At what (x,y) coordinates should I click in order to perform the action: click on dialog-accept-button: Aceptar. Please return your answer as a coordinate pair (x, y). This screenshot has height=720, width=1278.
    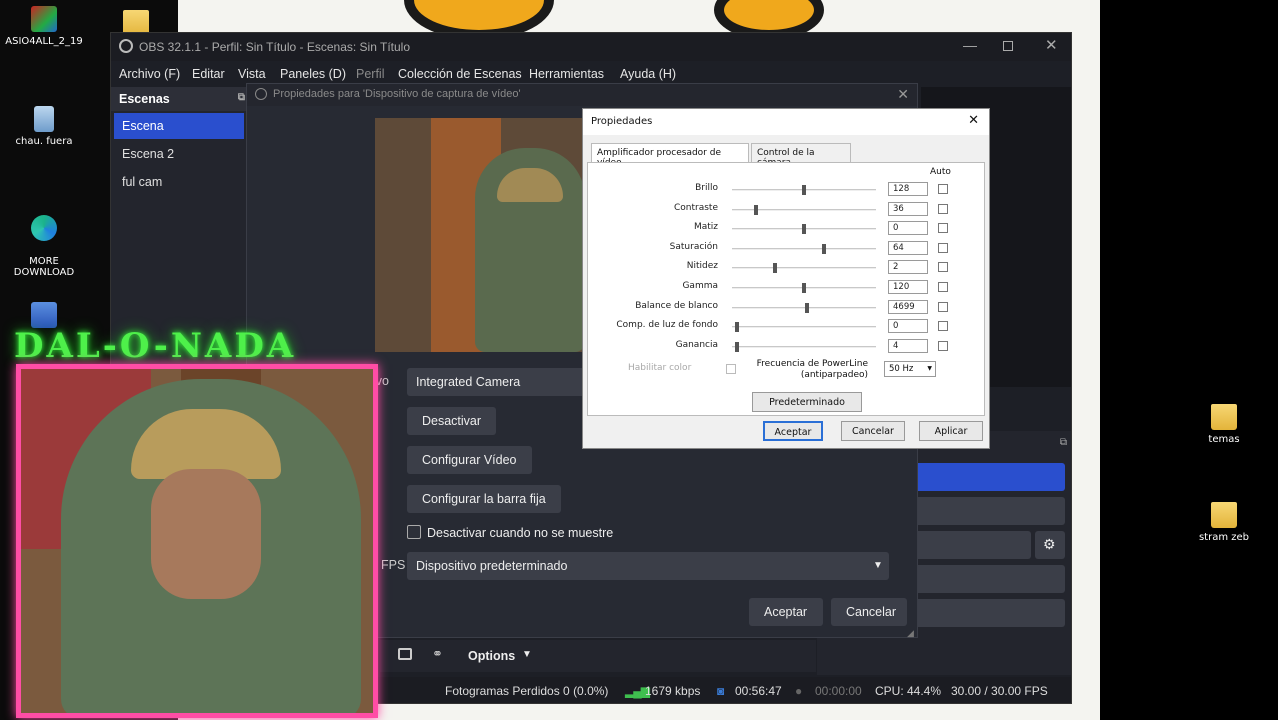
    Looking at the image, I should click on (793, 431).